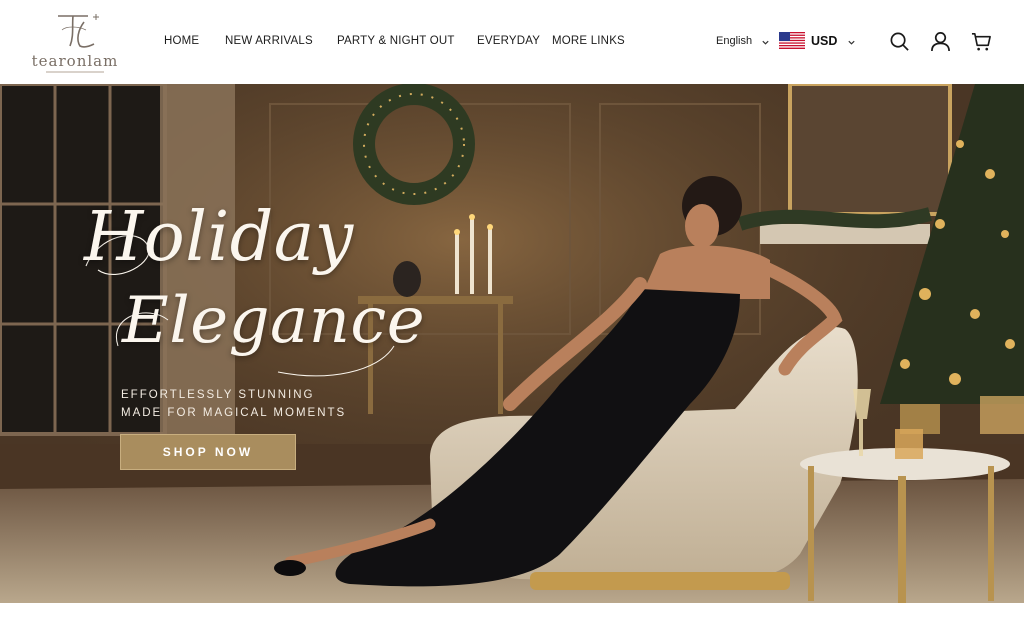 This screenshot has width=1024, height=640. I want to click on brand-monogram-icon, so click(78, 31).